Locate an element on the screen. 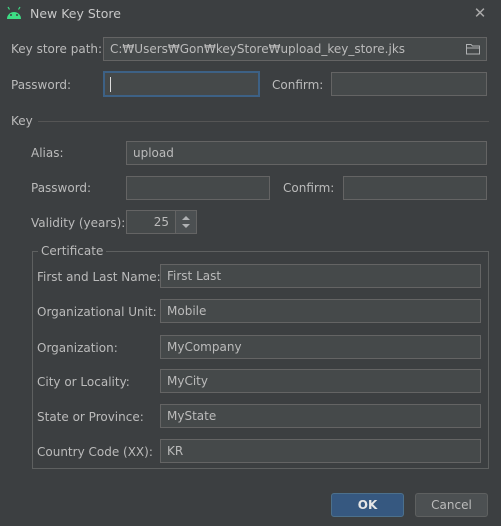  validity-spinner is located at coordinates (186, 222).